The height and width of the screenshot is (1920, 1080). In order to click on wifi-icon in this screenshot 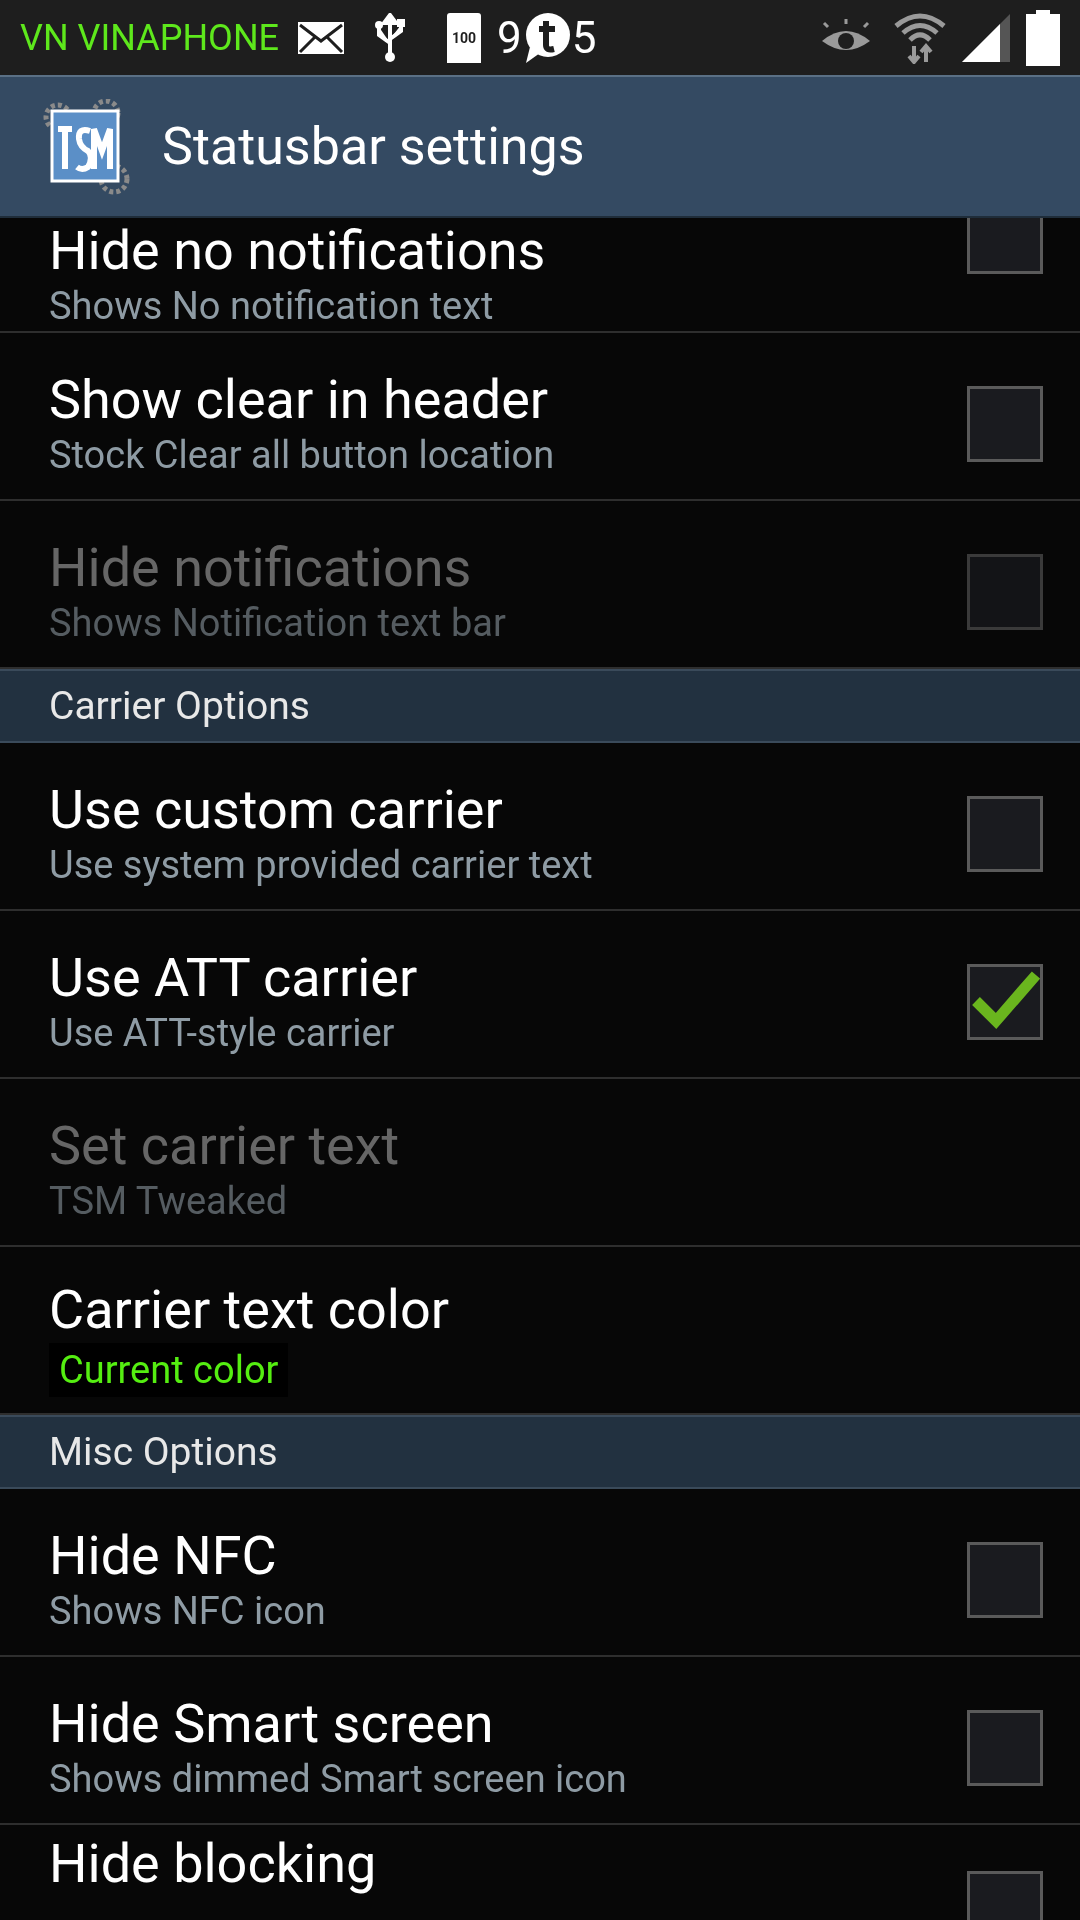, I will do `click(920, 37)`.